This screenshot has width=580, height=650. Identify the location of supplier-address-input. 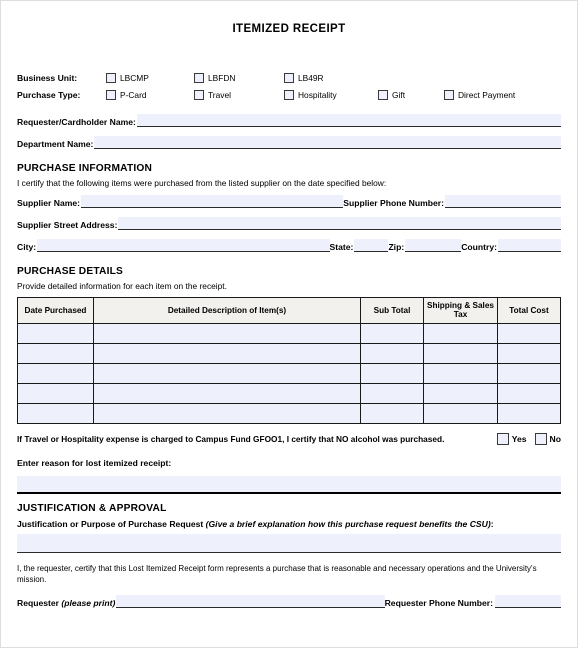
(339, 223).